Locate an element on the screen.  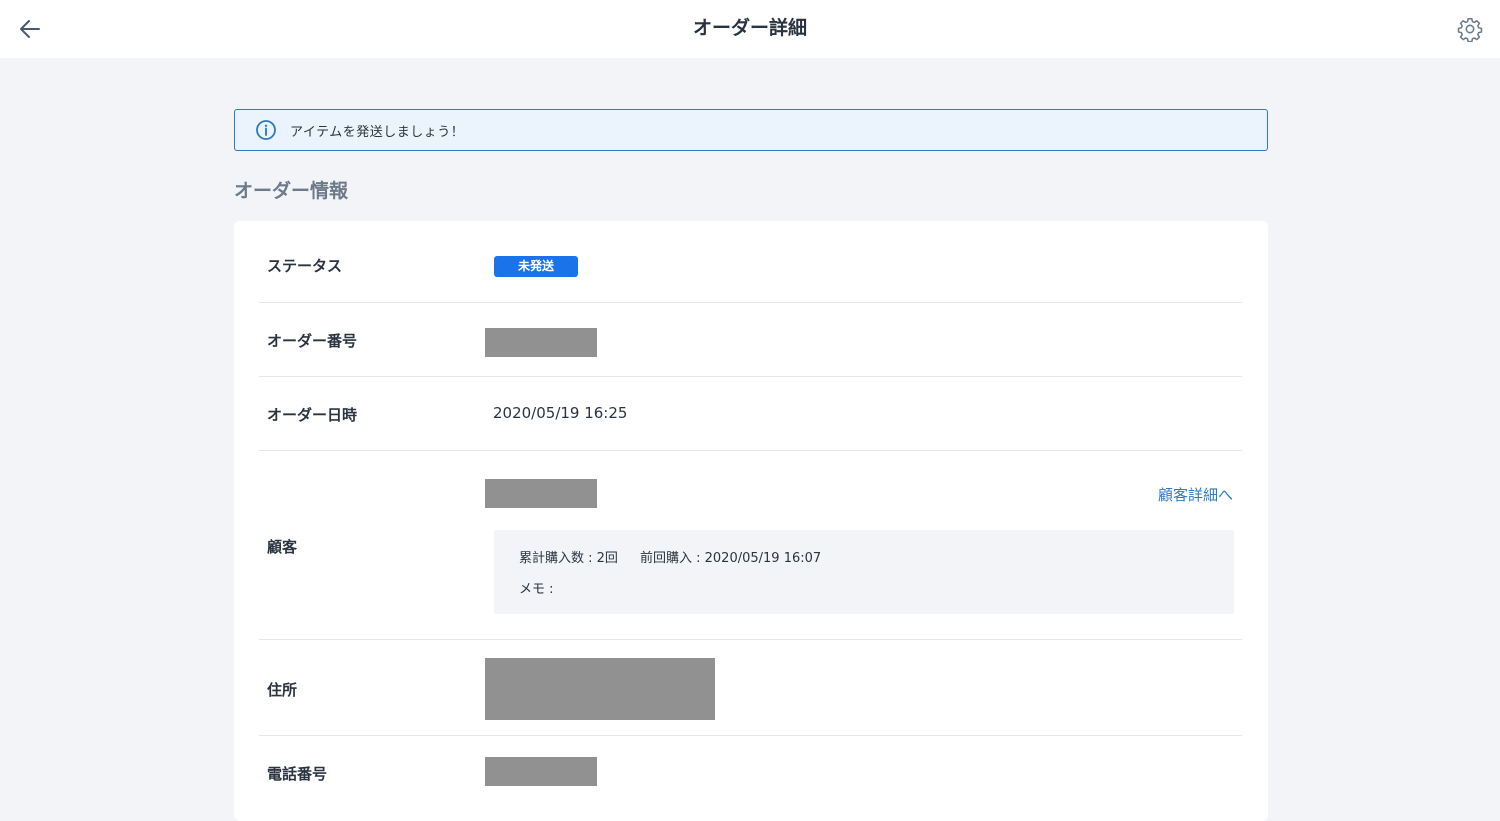
status-row: ステータス 未発送 is located at coordinates (750, 262).